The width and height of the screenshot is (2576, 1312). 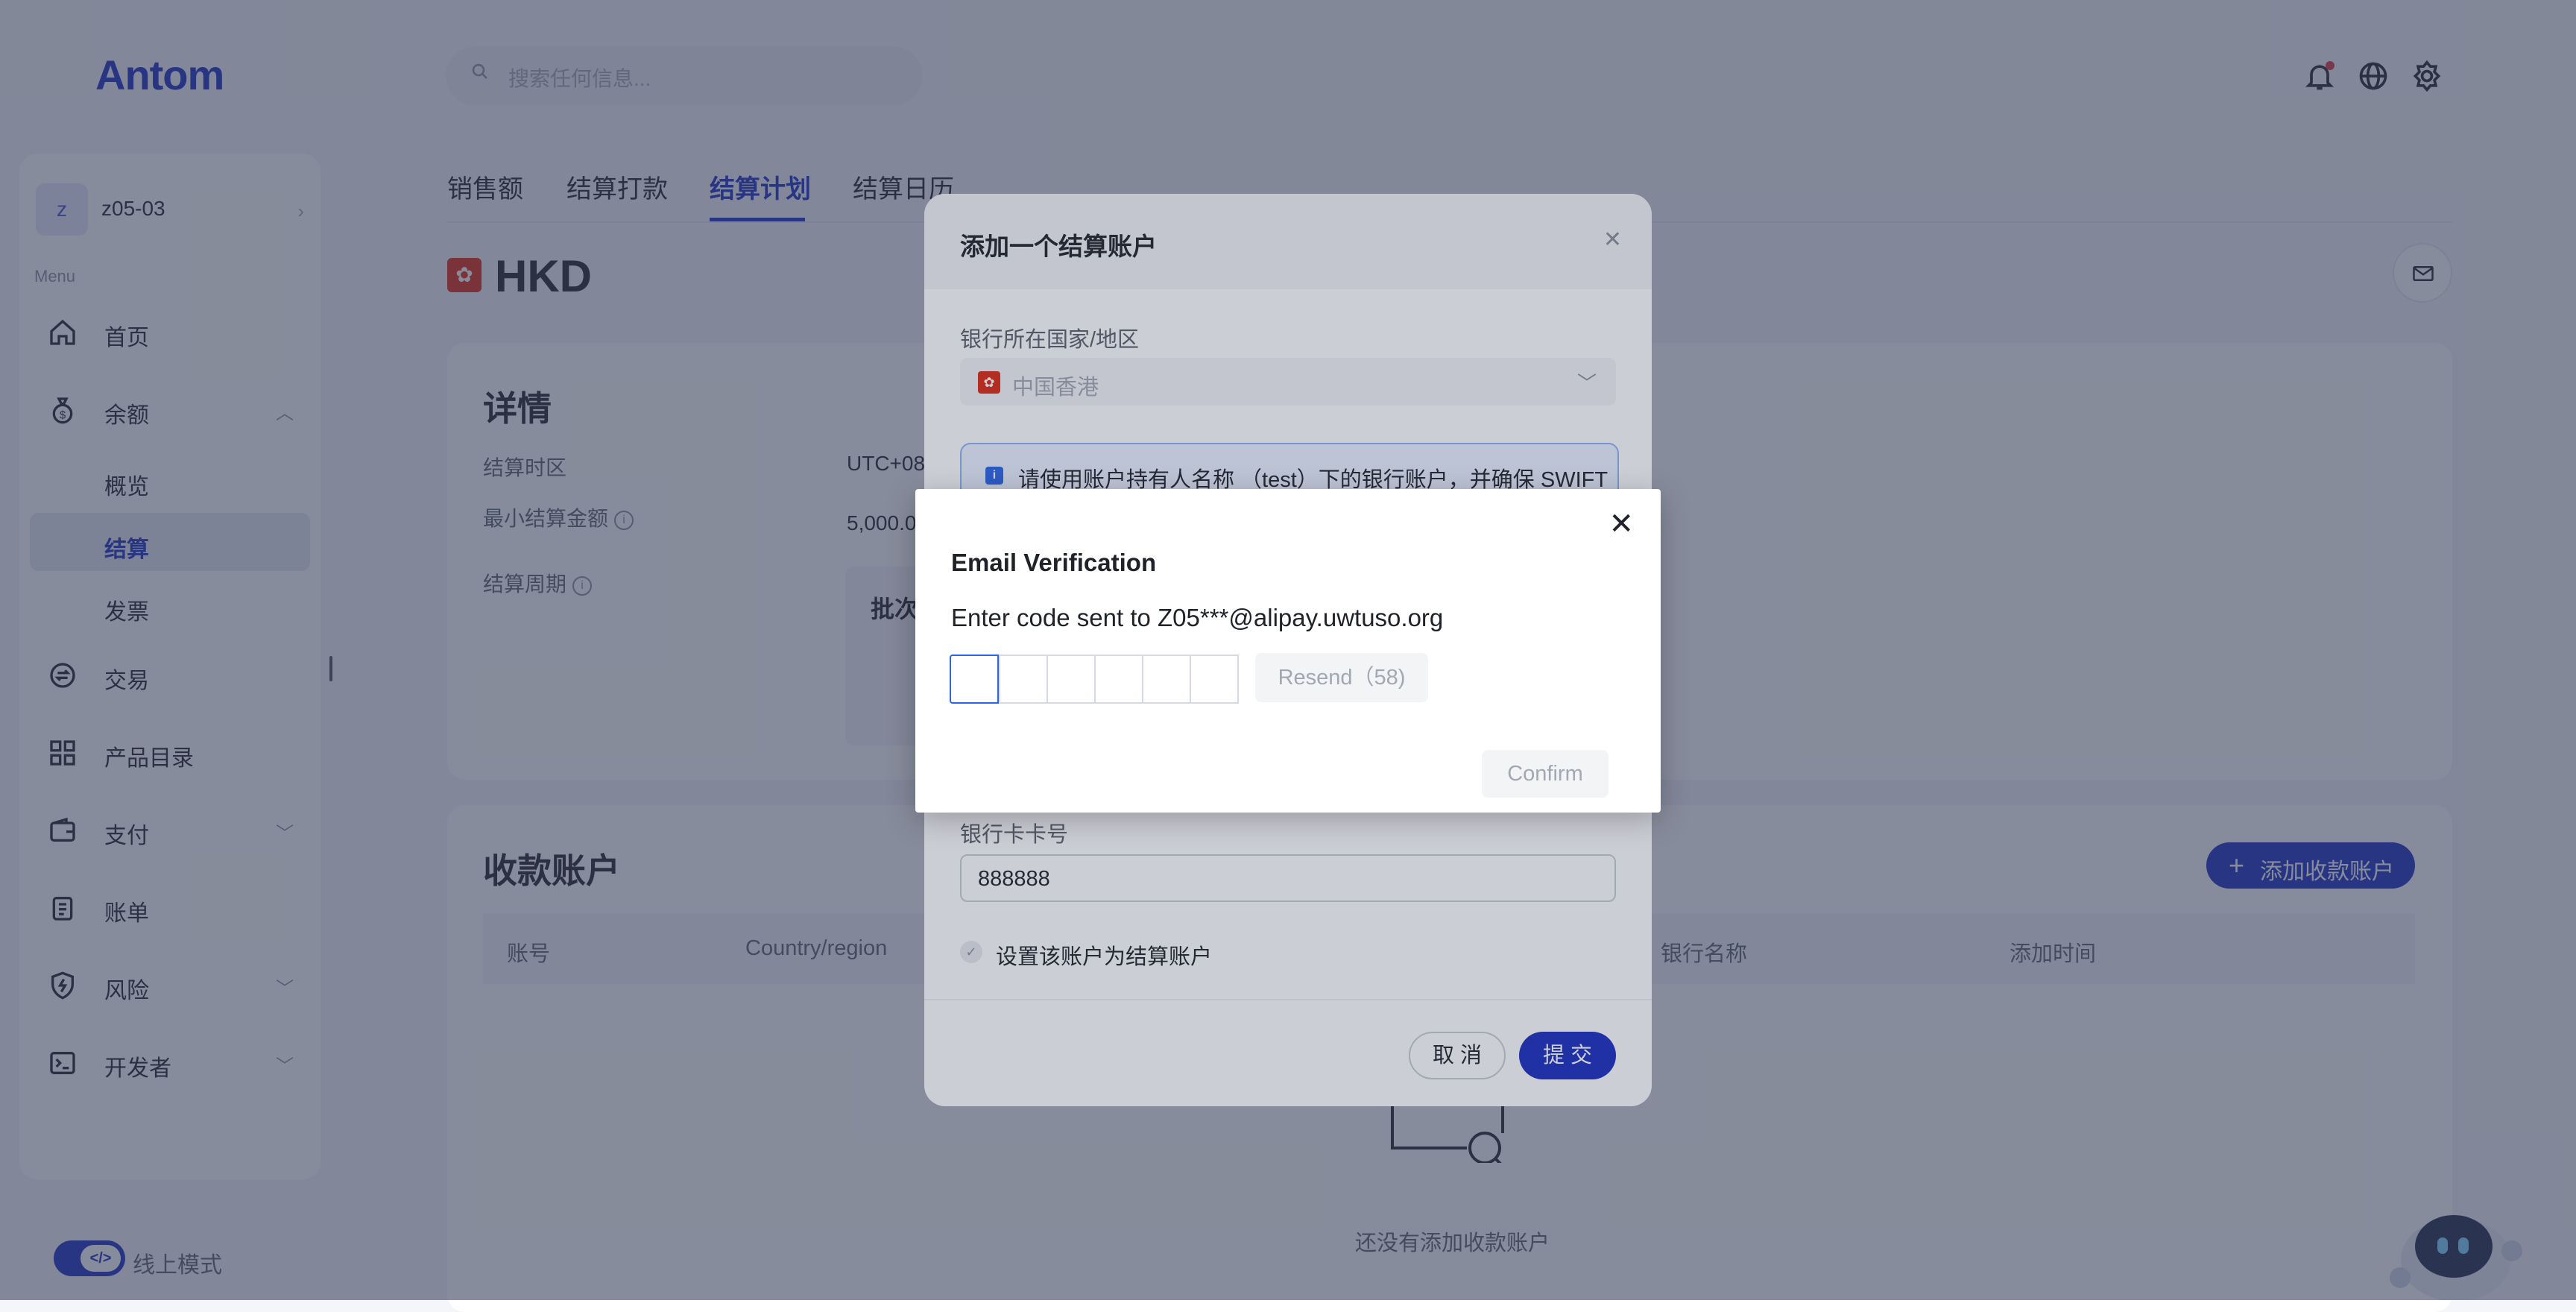 I want to click on code-input-group, so click(x=1094, y=680).